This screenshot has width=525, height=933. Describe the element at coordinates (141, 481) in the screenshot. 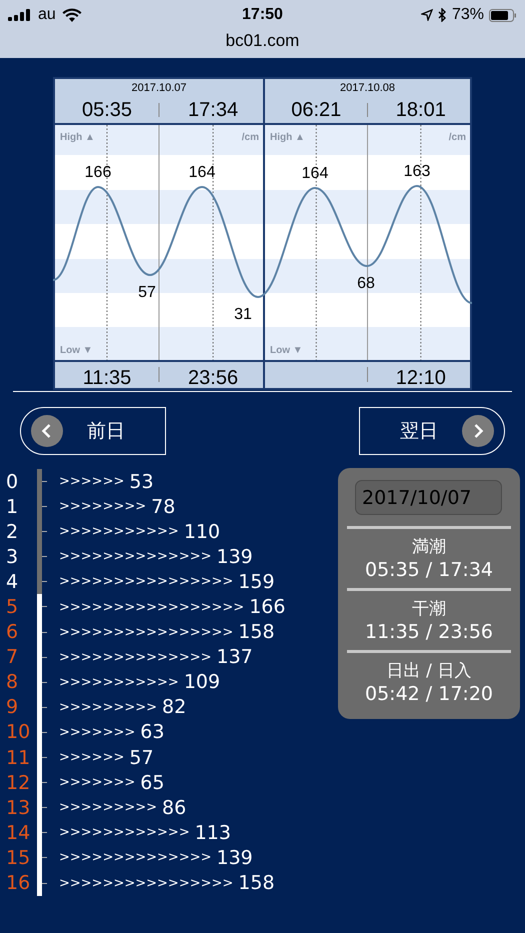

I see `tide-level: 53` at that location.